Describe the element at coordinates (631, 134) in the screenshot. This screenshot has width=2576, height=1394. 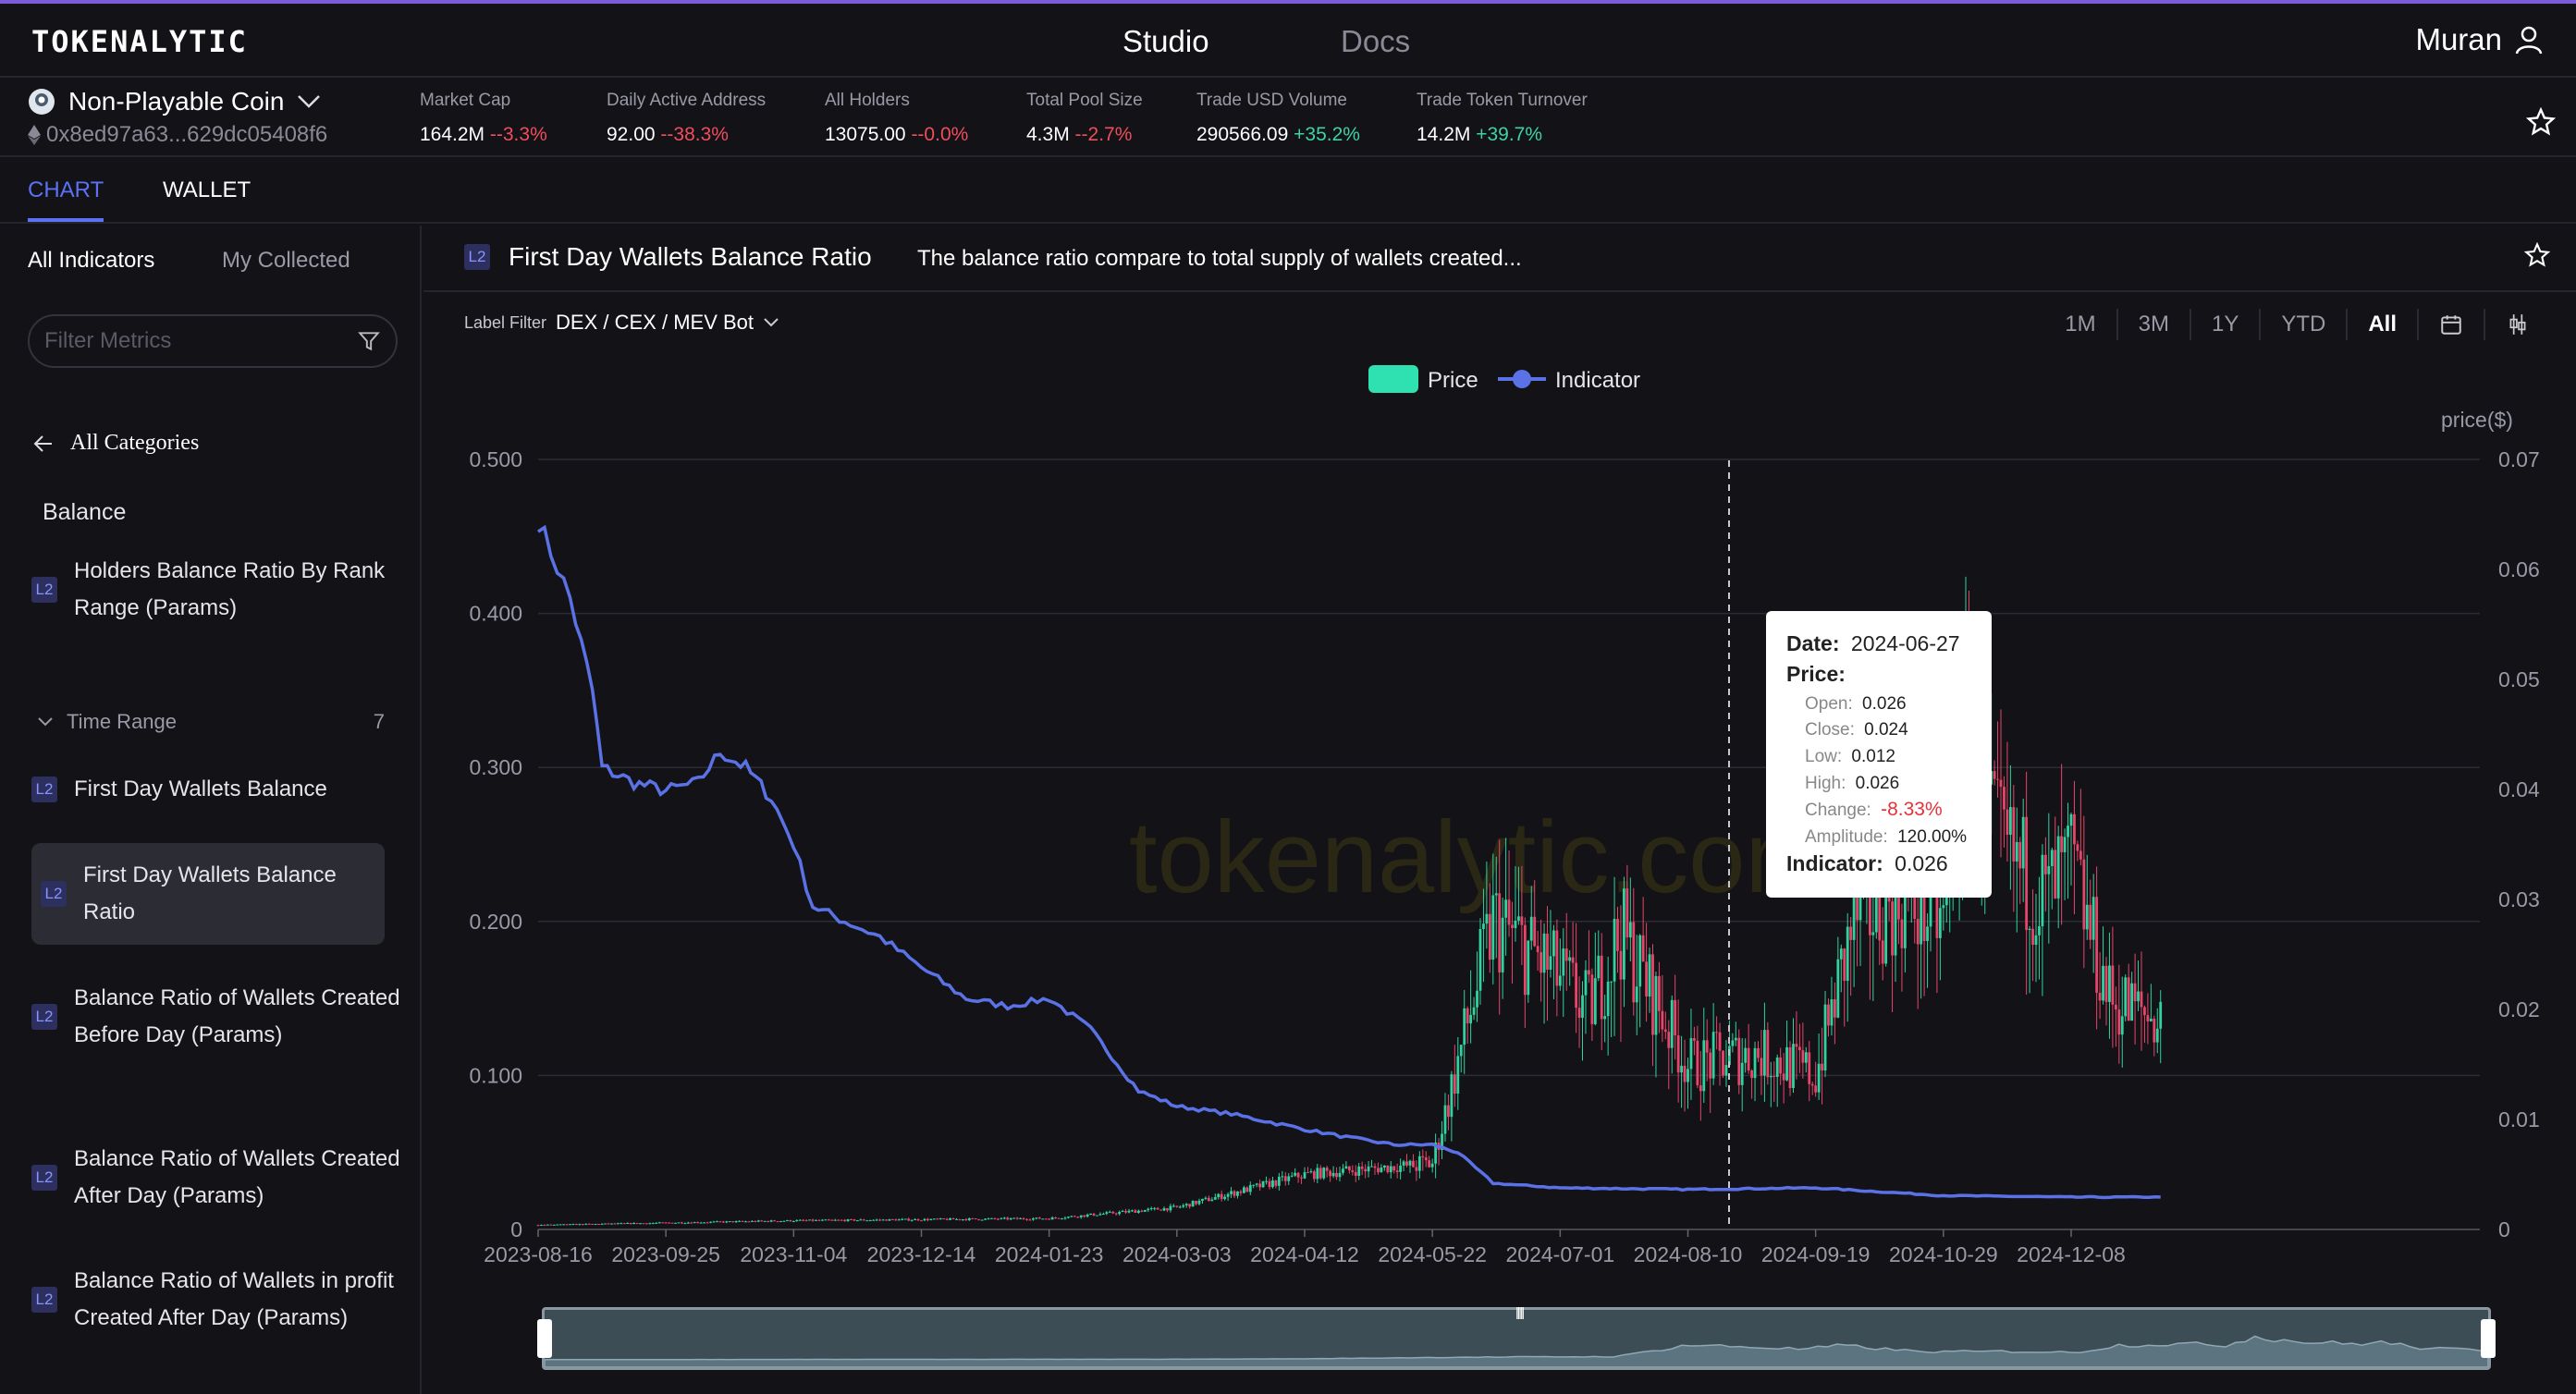
I see `stat-value: 92.00` at that location.